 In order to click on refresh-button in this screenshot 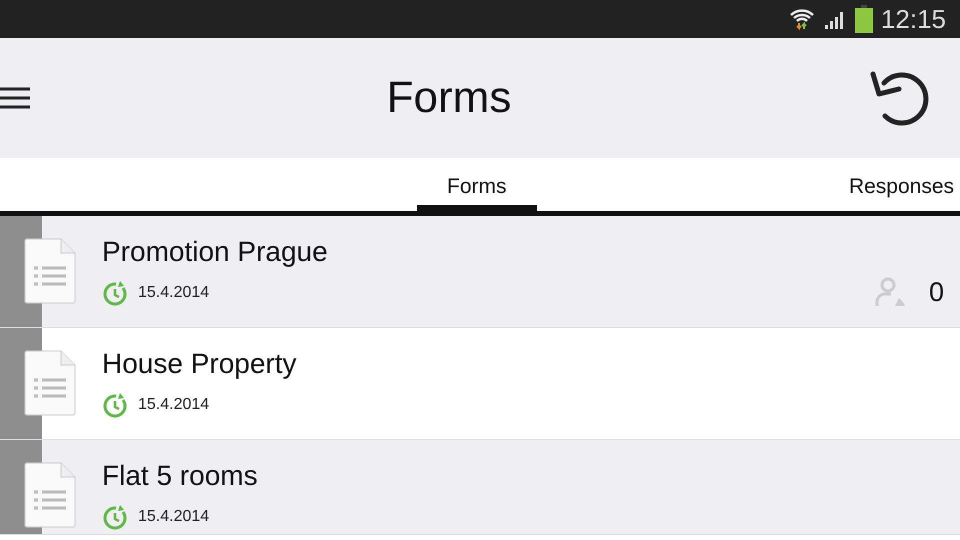, I will do `click(899, 98)`.